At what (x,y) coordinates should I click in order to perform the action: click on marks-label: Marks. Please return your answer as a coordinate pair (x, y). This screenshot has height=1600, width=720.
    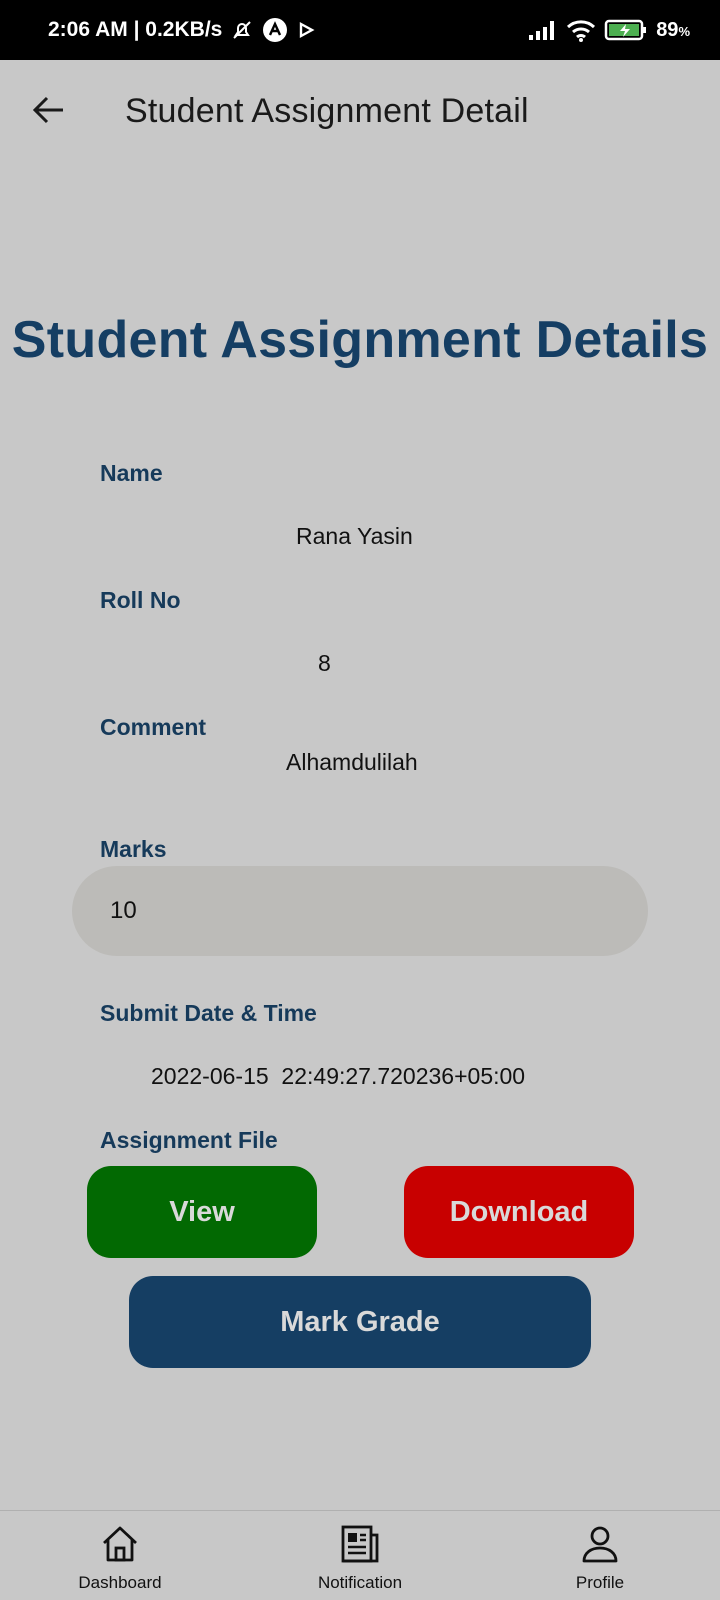
    Looking at the image, I should click on (133, 849).